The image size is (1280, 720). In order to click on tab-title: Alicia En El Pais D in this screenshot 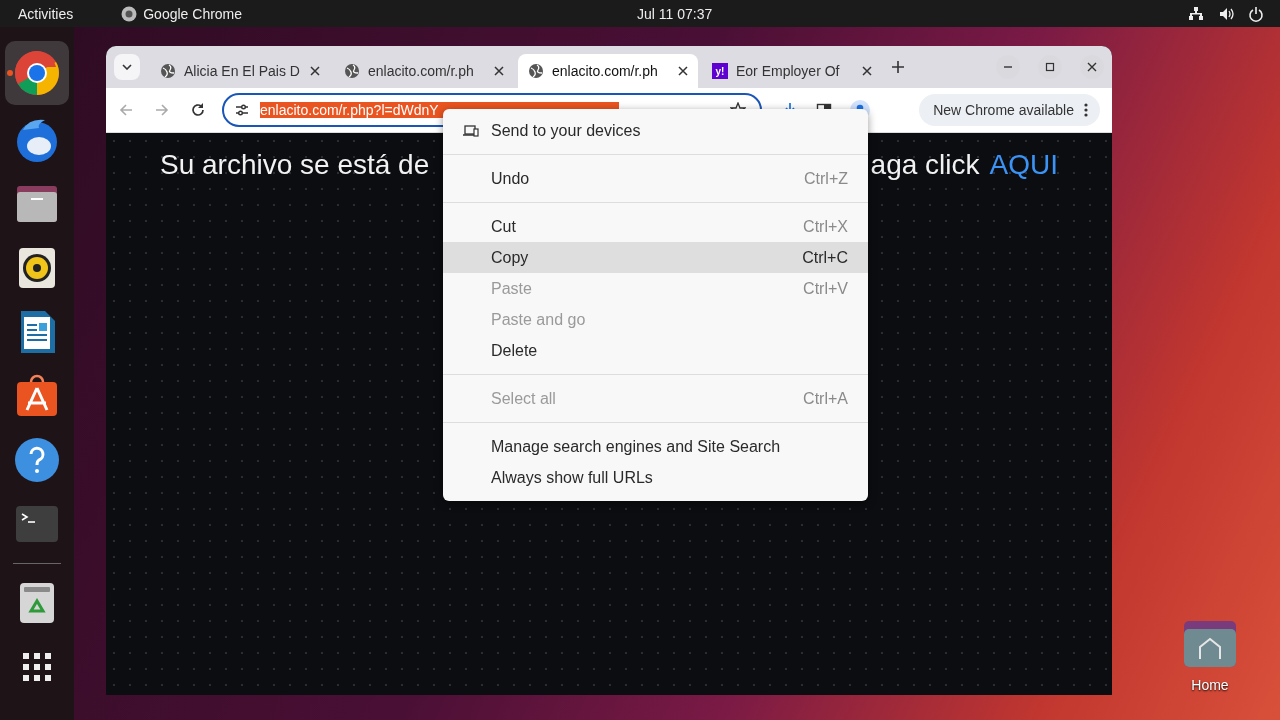, I will do `click(242, 71)`.